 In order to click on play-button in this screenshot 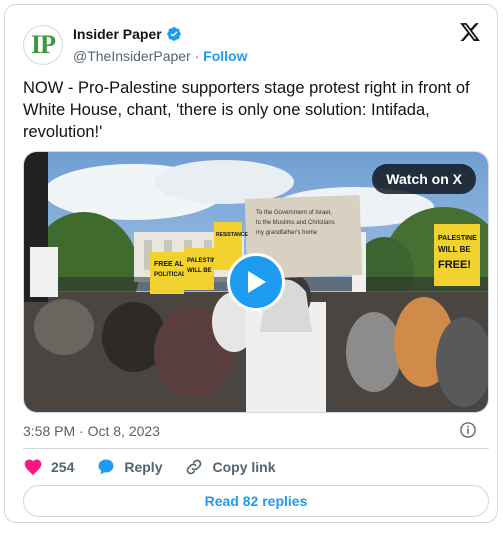, I will do `click(256, 282)`.